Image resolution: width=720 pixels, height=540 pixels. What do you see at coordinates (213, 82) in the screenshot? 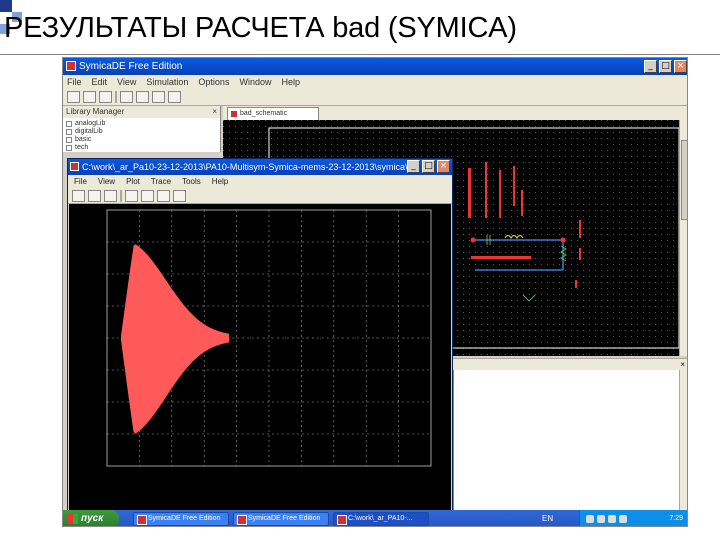
I see `menu-options: Options` at bounding box center [213, 82].